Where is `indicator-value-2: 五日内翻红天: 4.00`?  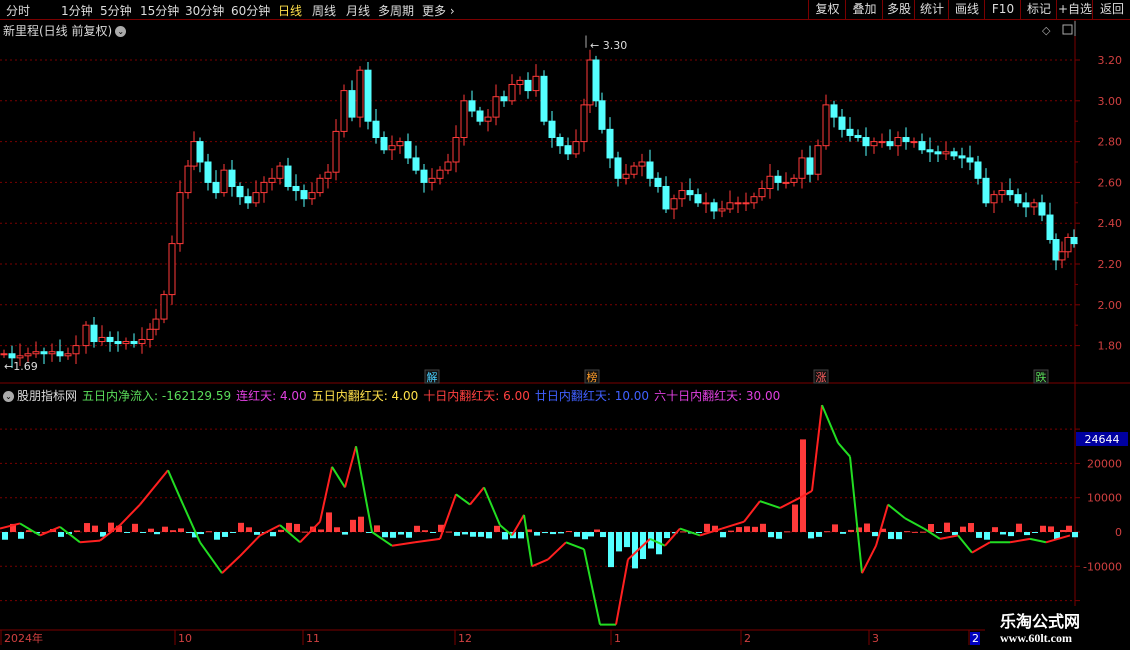
indicator-value-2: 五日内翻红天: 4.00 is located at coordinates (365, 396).